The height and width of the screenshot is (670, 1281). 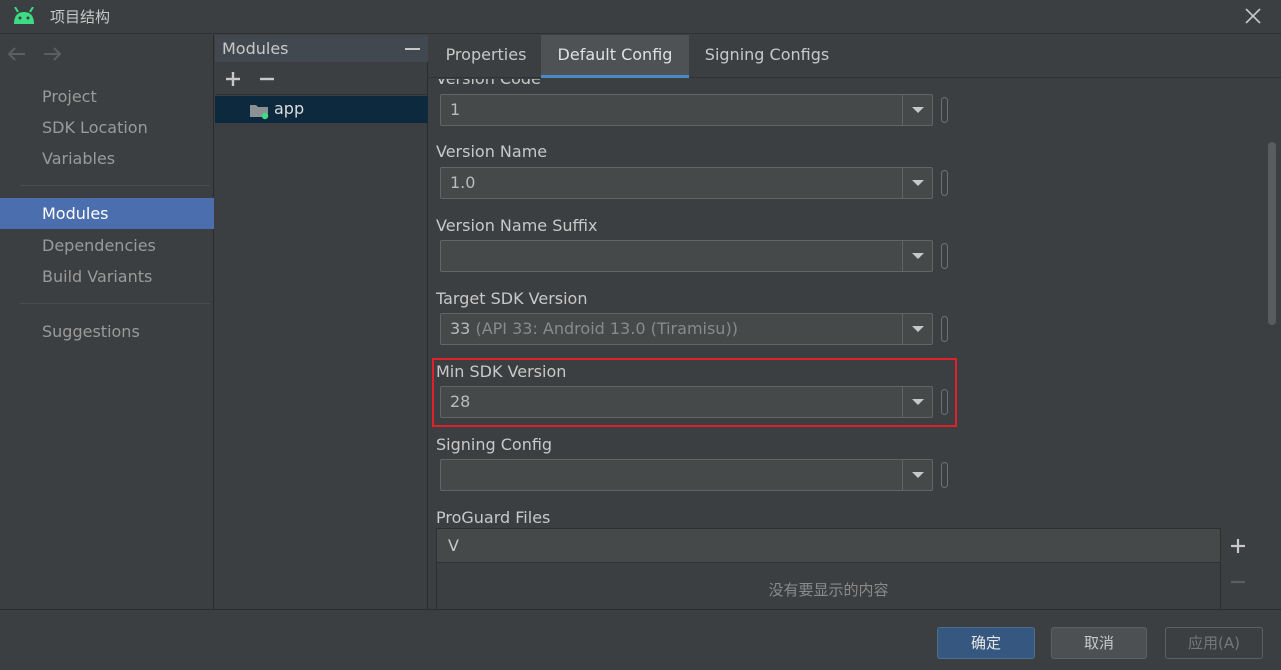 I want to click on signing-config-combo, so click(x=686, y=475).